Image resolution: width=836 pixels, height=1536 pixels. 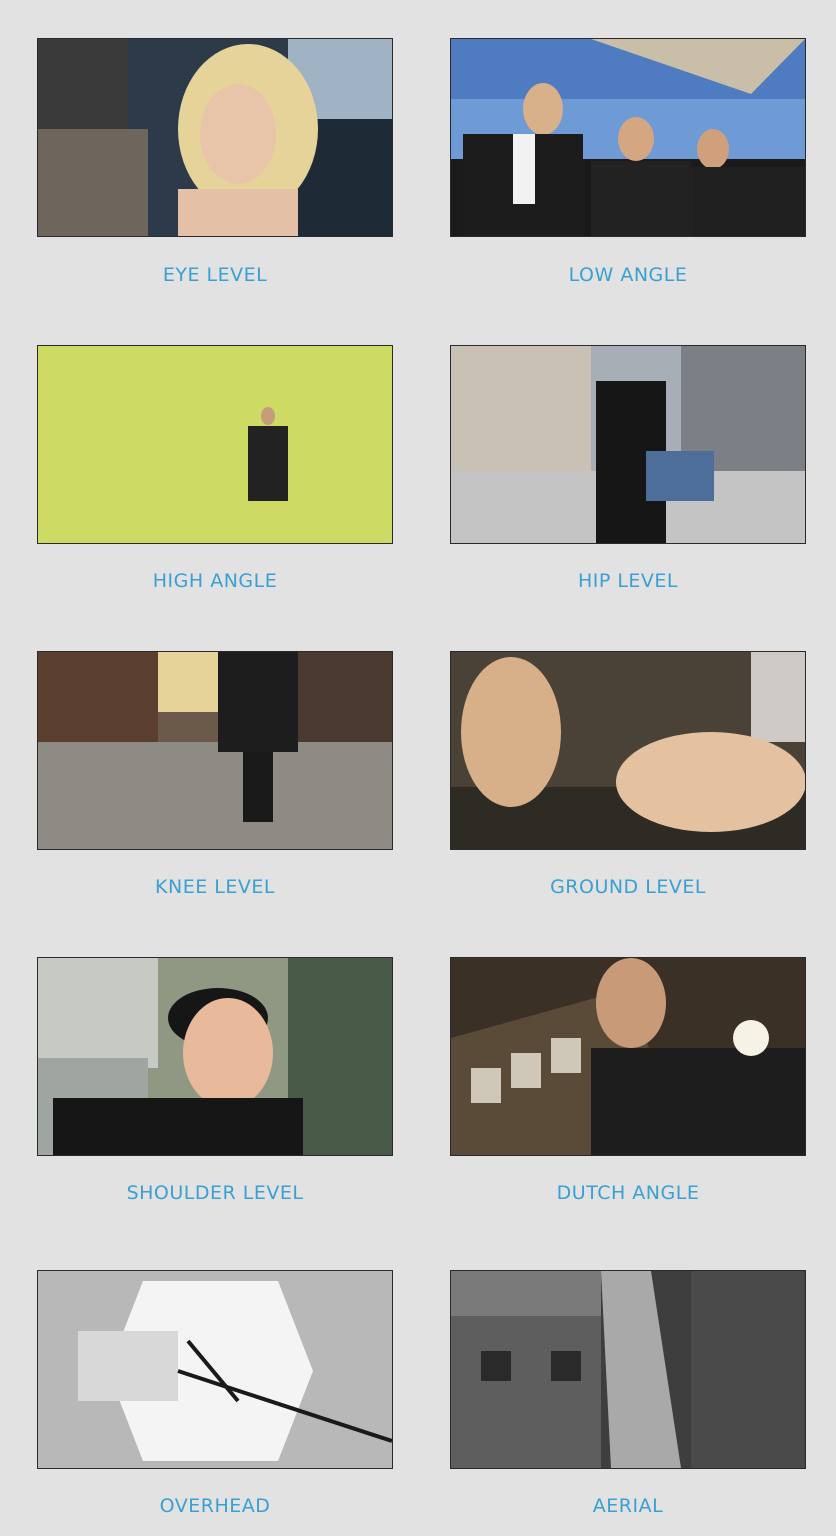 What do you see at coordinates (628, 581) in the screenshot?
I see `shot-caption: HIP LEVEL` at bounding box center [628, 581].